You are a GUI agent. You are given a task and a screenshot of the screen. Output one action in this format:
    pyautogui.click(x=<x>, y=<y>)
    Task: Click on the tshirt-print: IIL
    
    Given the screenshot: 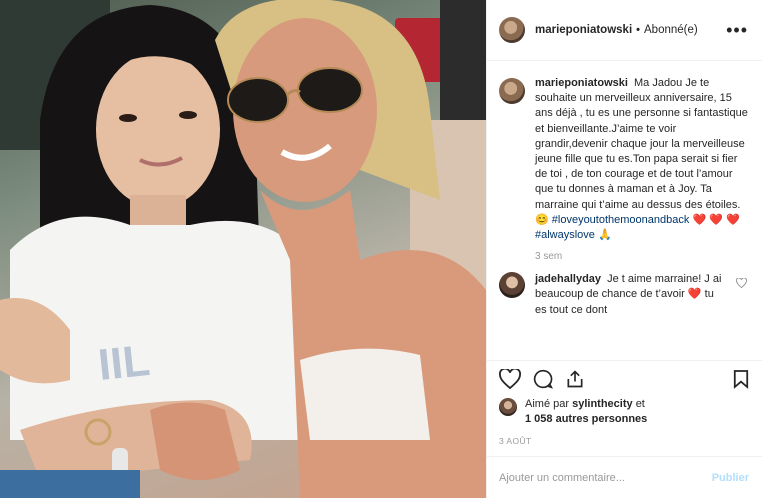 What is the action you would take?
    pyautogui.click(x=124, y=363)
    